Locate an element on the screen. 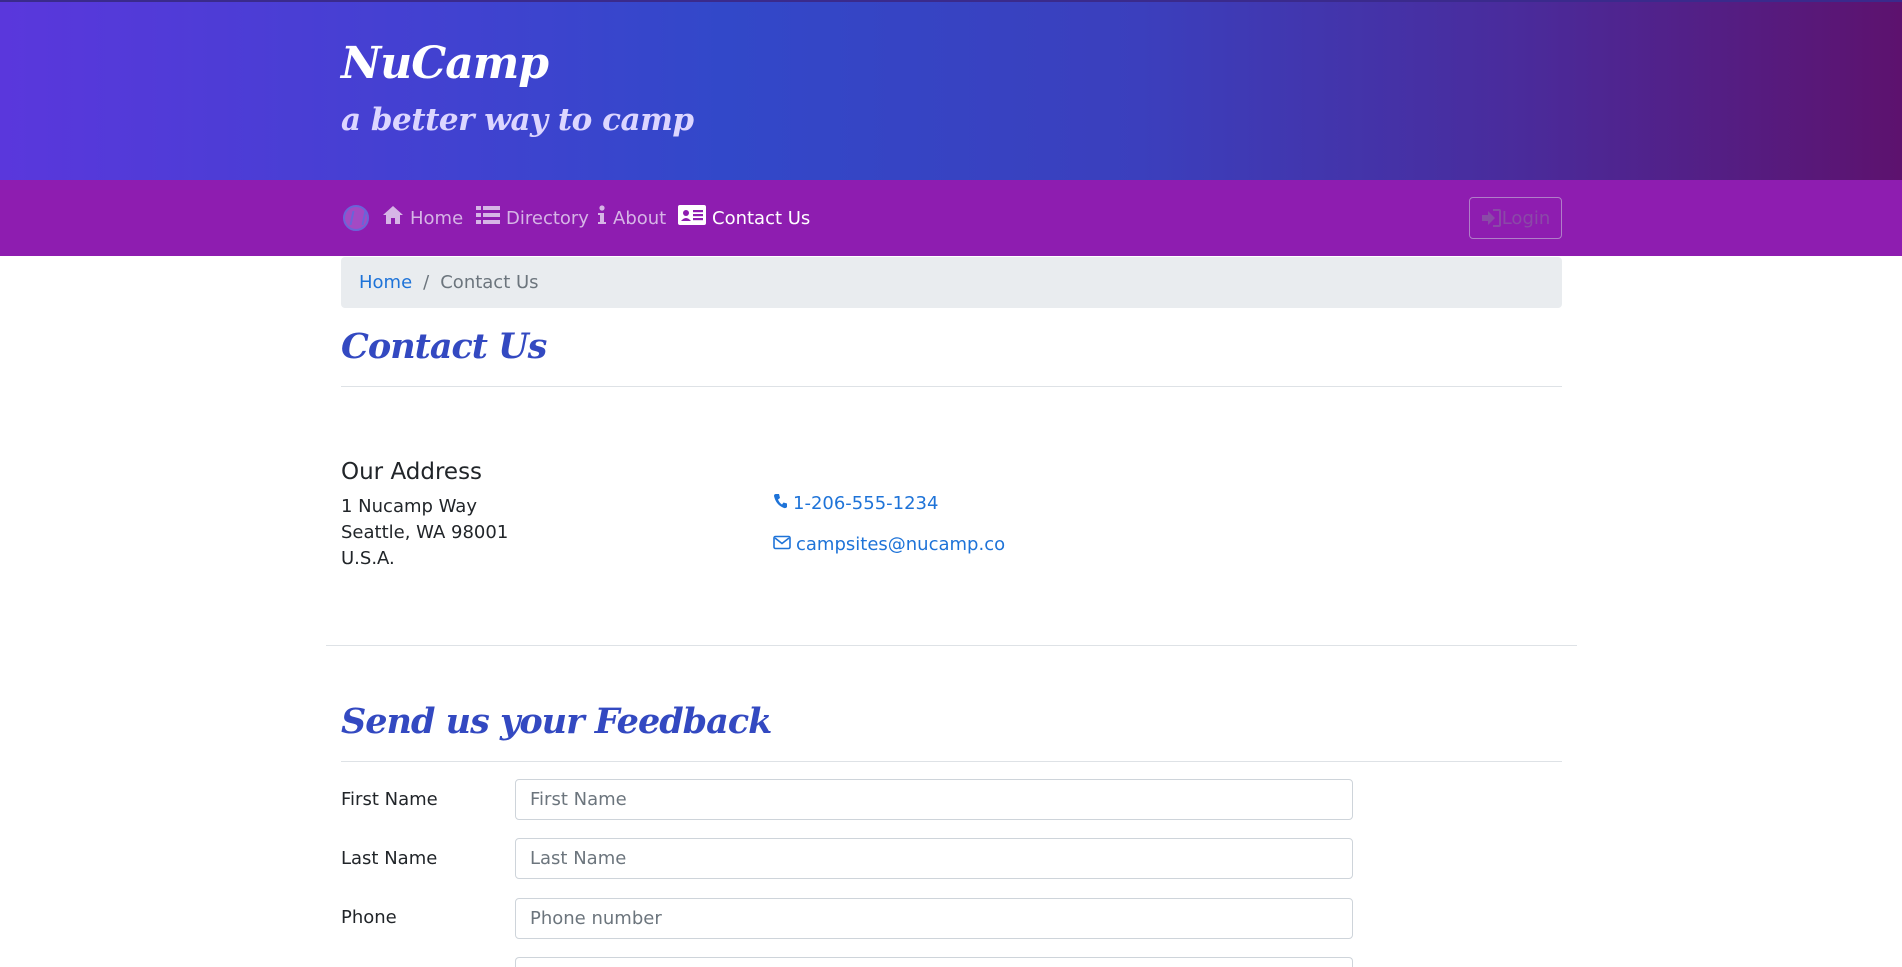 This screenshot has width=1902, height=967. nav-item-contact-us: Contact Us is located at coordinates (744, 218).